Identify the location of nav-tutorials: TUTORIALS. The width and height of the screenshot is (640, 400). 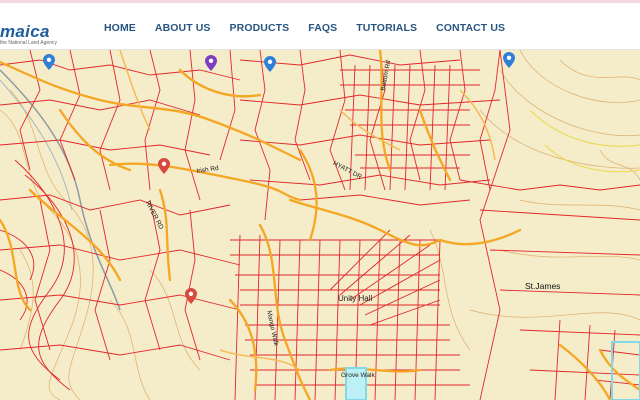
(386, 28).